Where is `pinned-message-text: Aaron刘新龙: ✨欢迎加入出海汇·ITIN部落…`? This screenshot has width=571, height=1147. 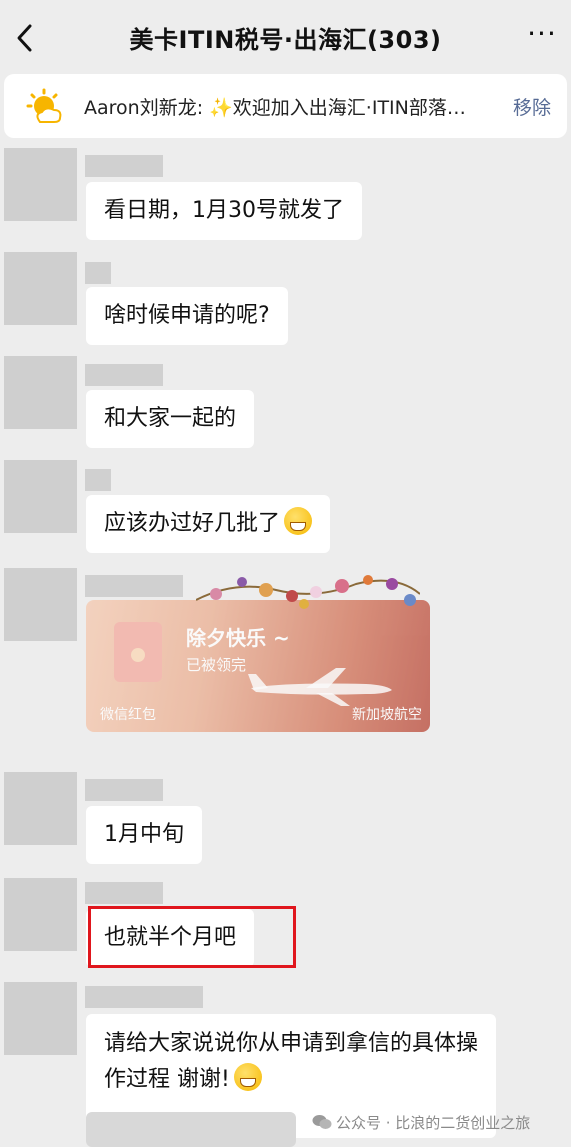
pinned-message-text: Aaron刘新龙: ✨欢迎加入出海汇·ITIN部落… is located at coordinates (275, 108).